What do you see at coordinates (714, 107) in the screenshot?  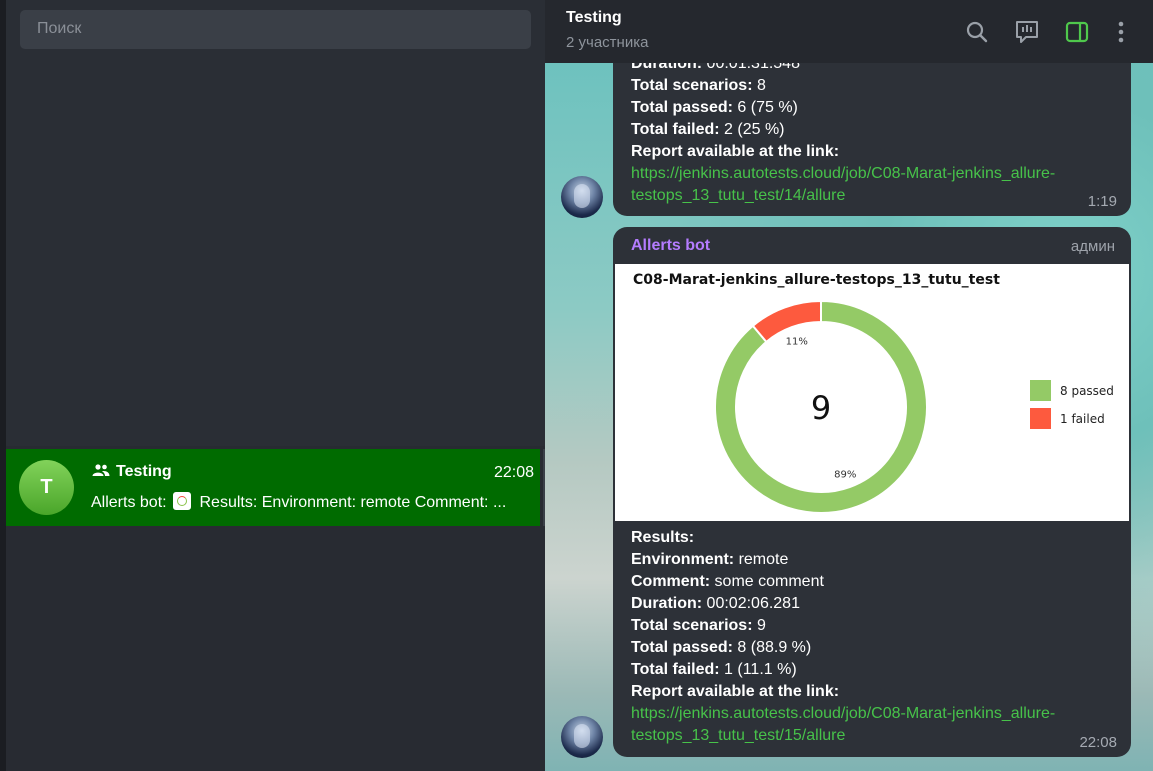 I see `msg1-line-passed: Total passed: 6 (75 %)` at bounding box center [714, 107].